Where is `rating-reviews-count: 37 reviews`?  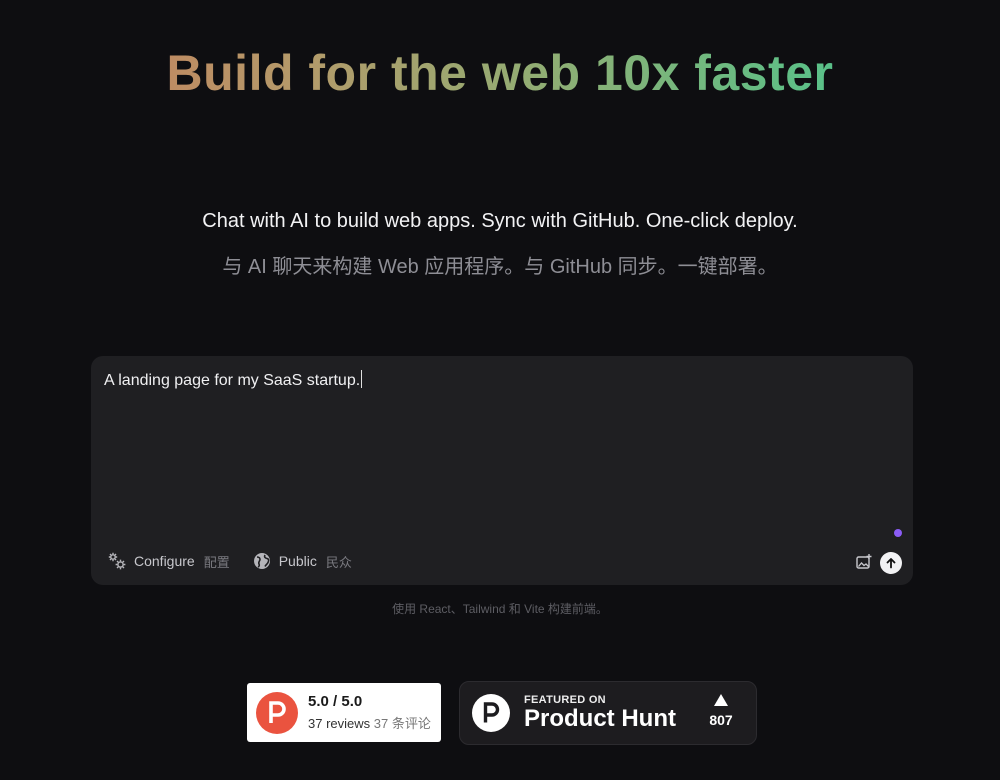
rating-reviews-count: 37 reviews is located at coordinates (339, 723).